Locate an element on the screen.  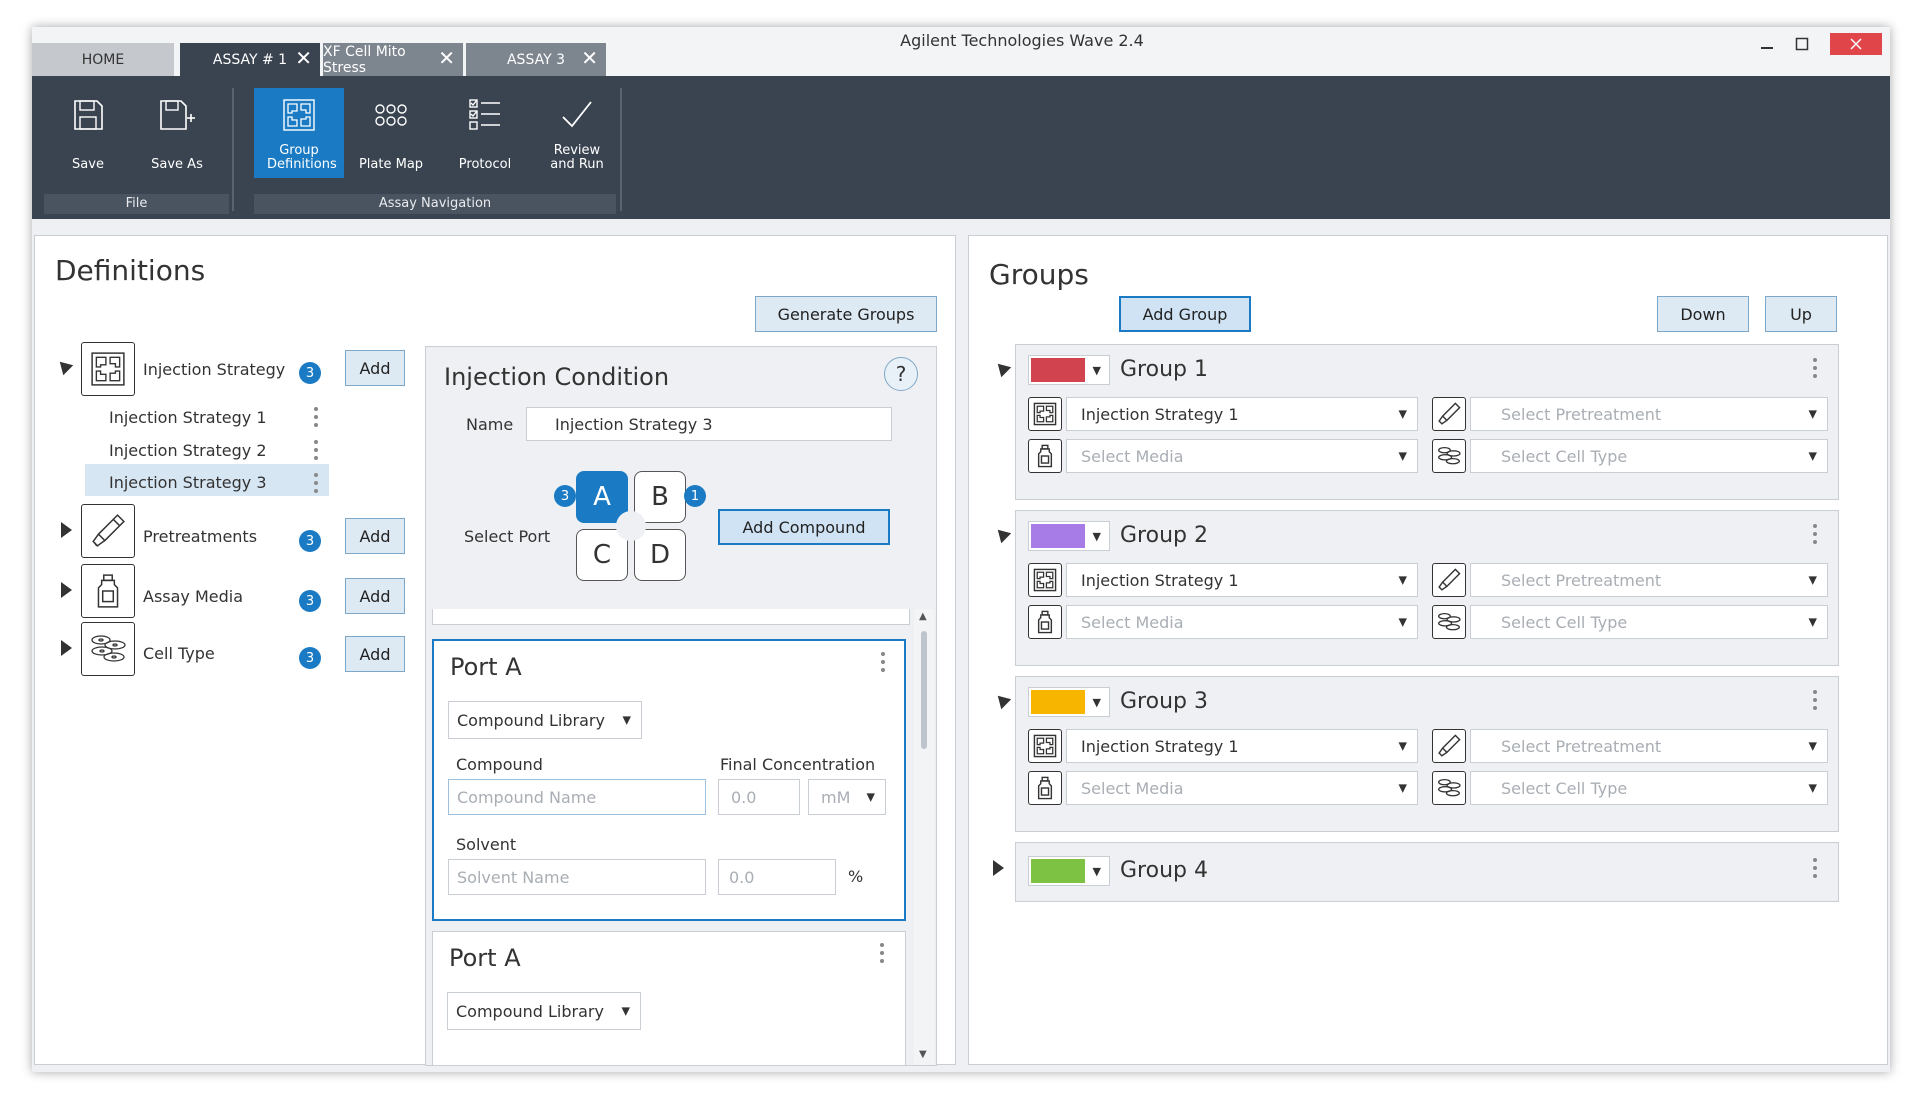
scroll-down-icon: ▼ is located at coordinates (923, 1054).